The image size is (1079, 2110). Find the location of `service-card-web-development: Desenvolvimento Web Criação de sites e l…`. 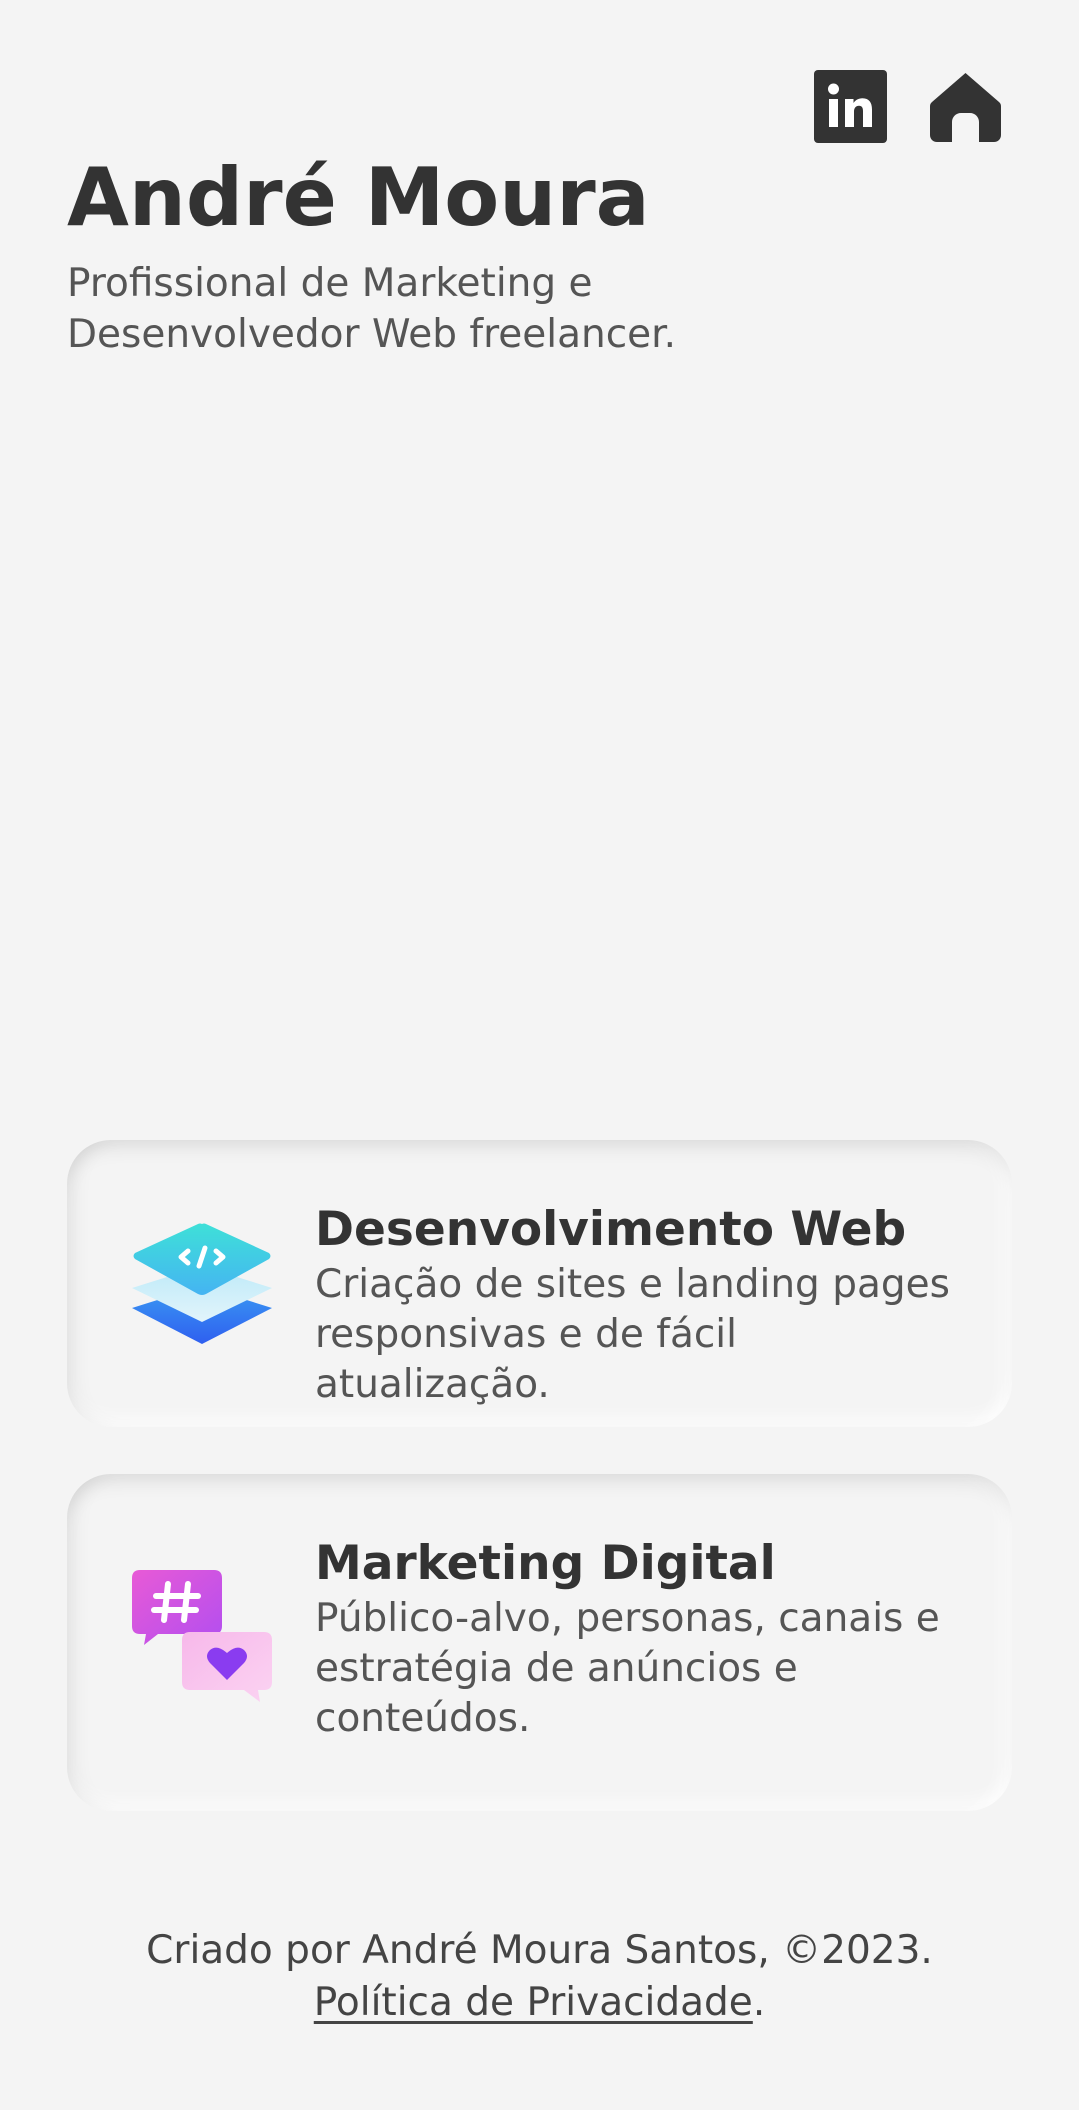

service-card-web-development: Desenvolvimento Web Criação de sites e l… is located at coordinates (539, 1283).